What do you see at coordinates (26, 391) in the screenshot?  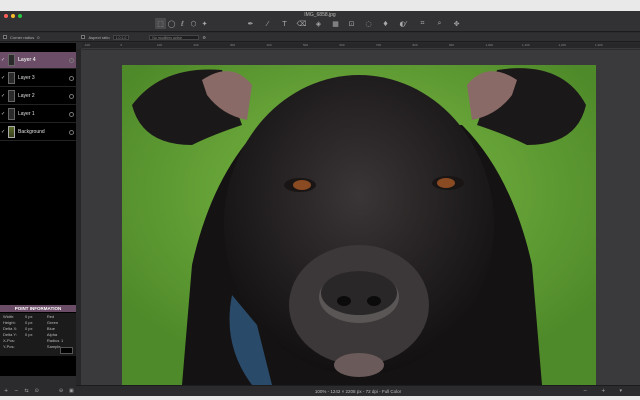 I see `layer-link-icon: ⇆` at bounding box center [26, 391].